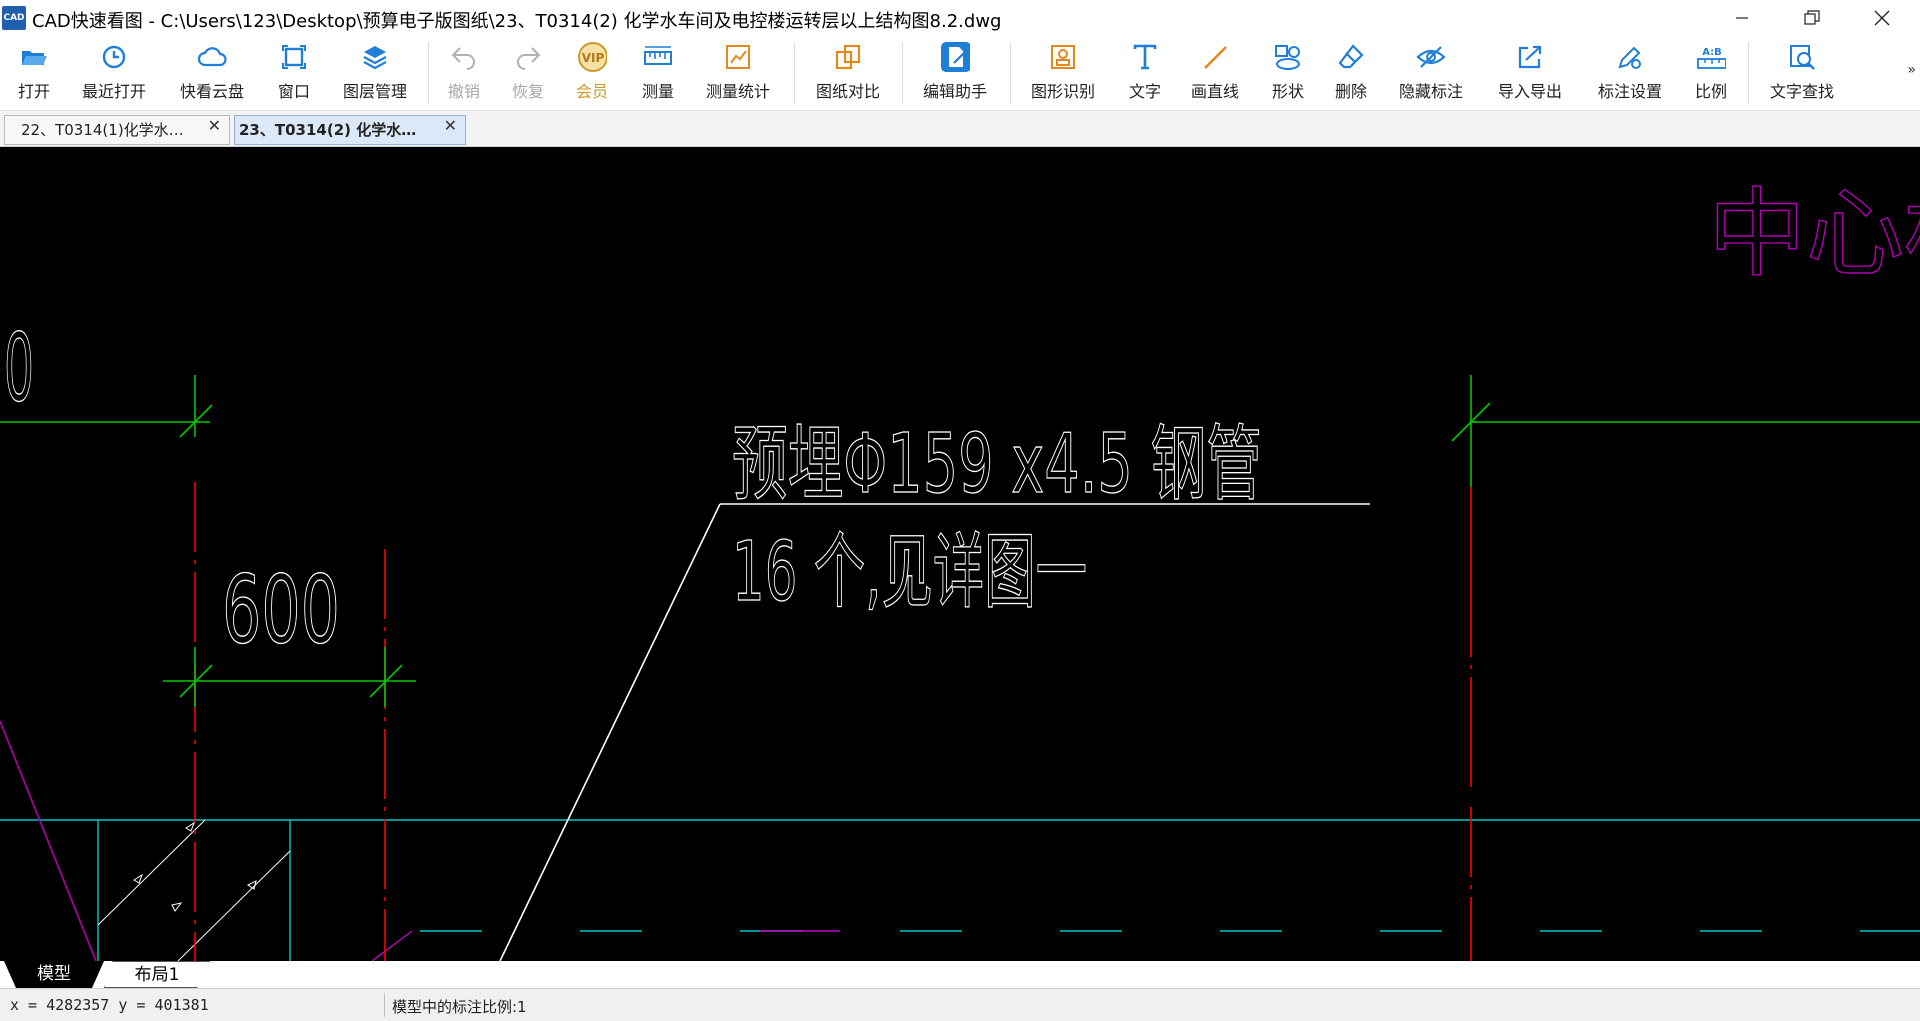 The image size is (1920, 1021). What do you see at coordinates (157, 974) in the screenshot?
I see `tab-layout1: 布局1` at bounding box center [157, 974].